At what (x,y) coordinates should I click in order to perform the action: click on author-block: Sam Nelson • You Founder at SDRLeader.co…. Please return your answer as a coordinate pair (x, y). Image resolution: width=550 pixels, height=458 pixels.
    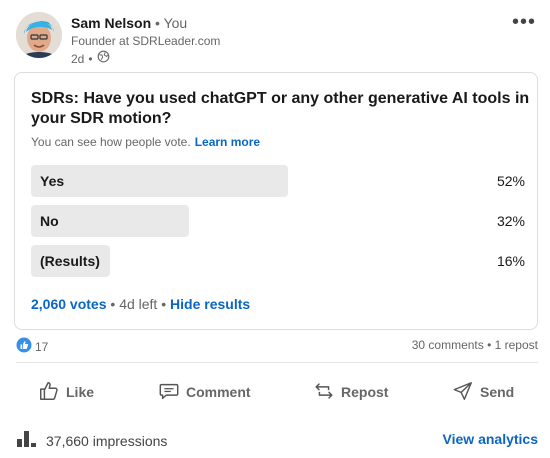
    Looking at the image, I should click on (145, 40).